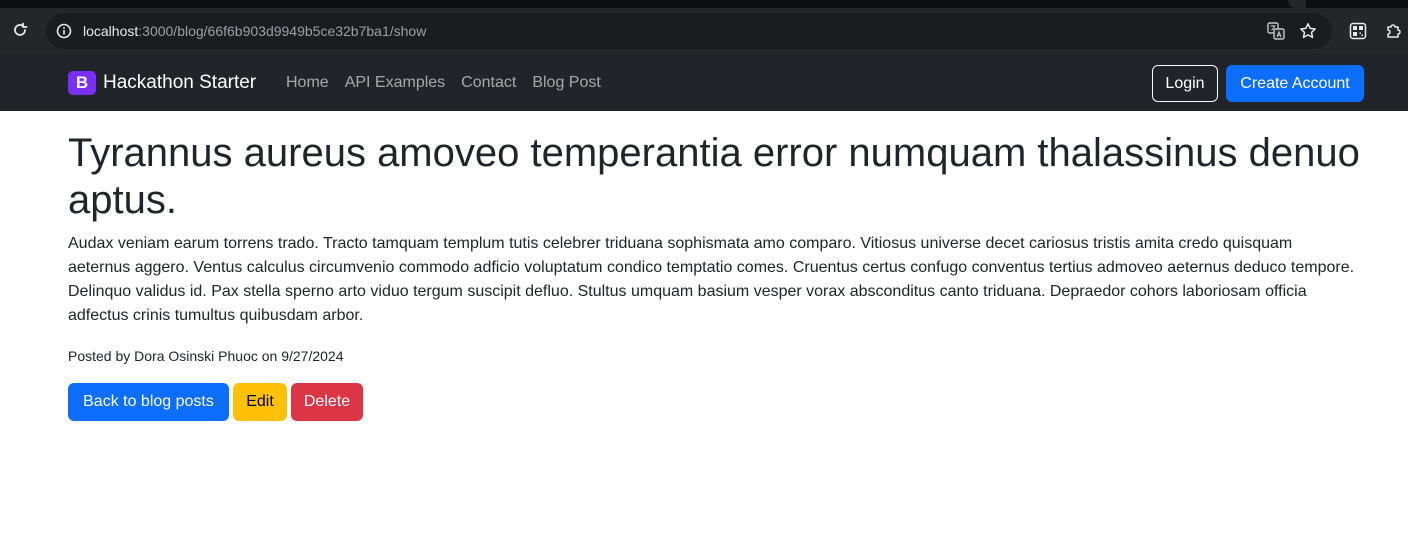 This screenshot has width=1408, height=534. I want to click on brand-name: Hackathon Starter, so click(180, 82).